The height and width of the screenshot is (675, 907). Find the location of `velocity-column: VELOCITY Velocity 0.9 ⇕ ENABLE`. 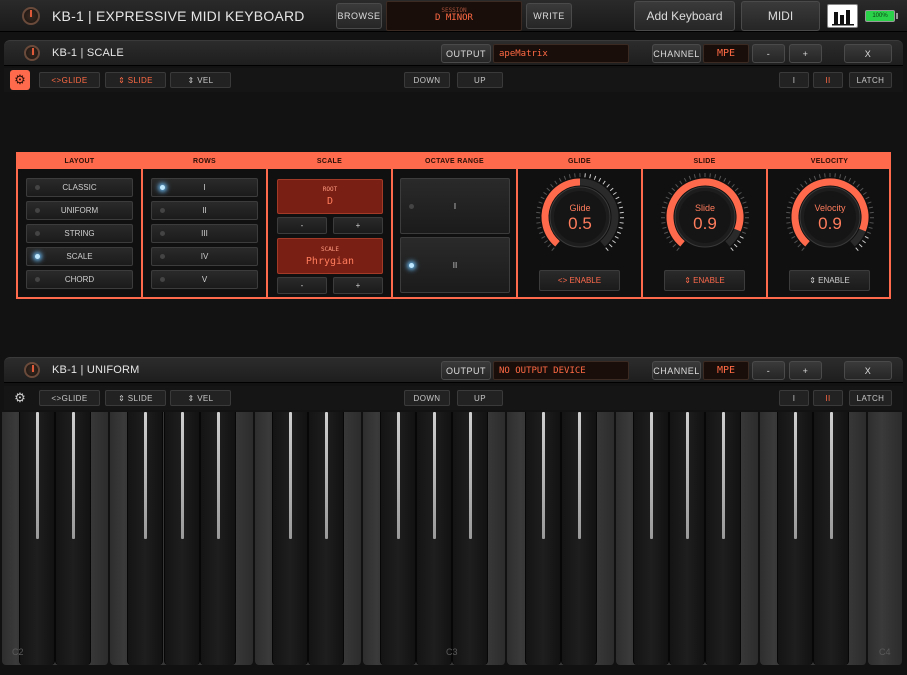

velocity-column: VELOCITY Velocity 0.9 ⇕ ENABLE is located at coordinates (829, 226).